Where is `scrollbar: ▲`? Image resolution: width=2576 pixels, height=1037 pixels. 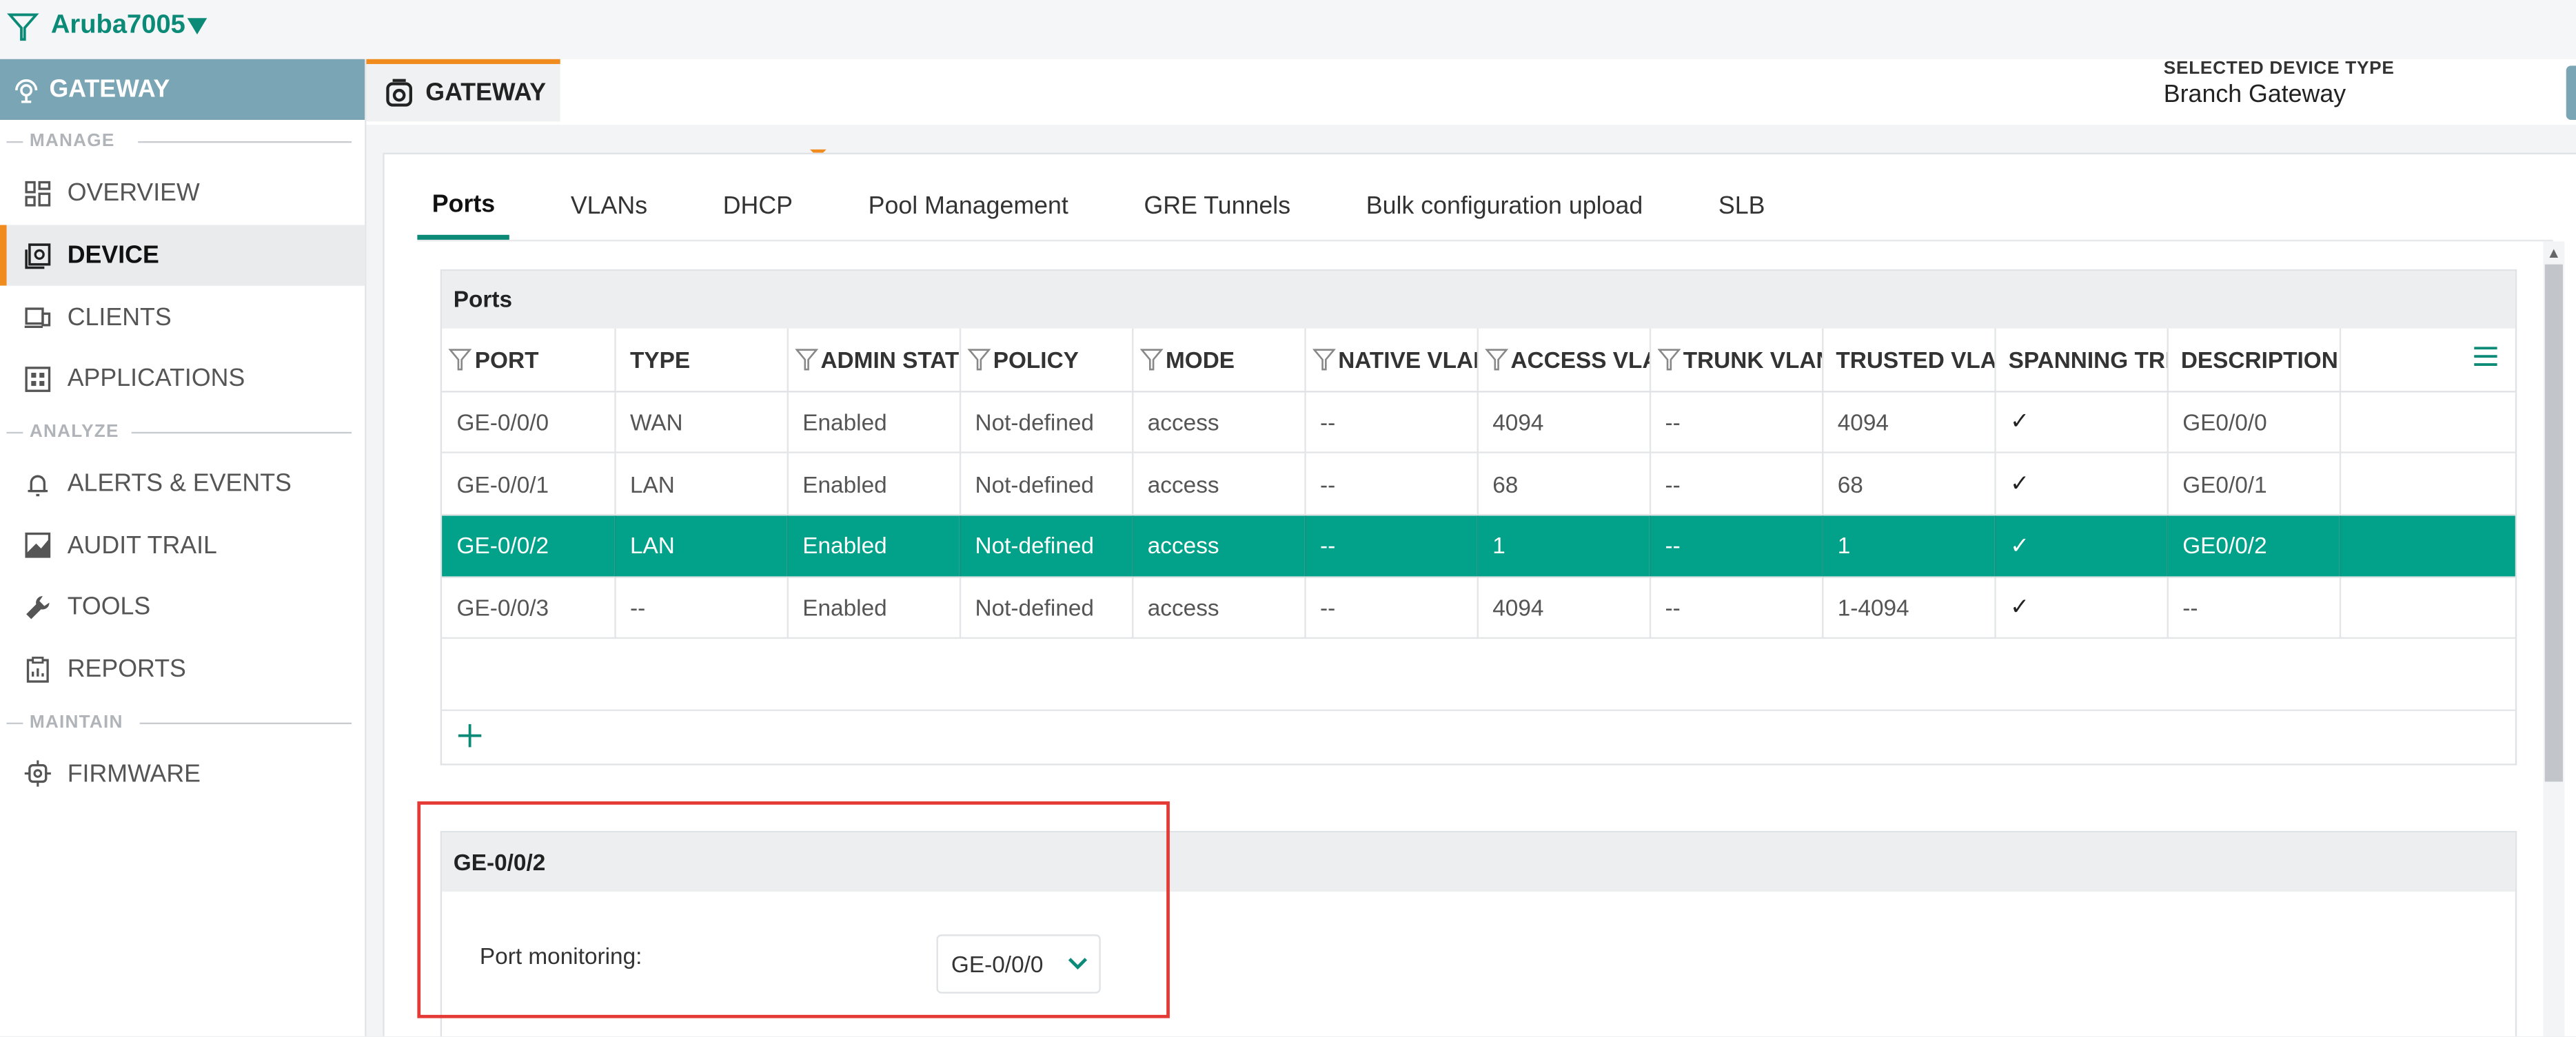
scrollbar: ▲ is located at coordinates (2554, 638).